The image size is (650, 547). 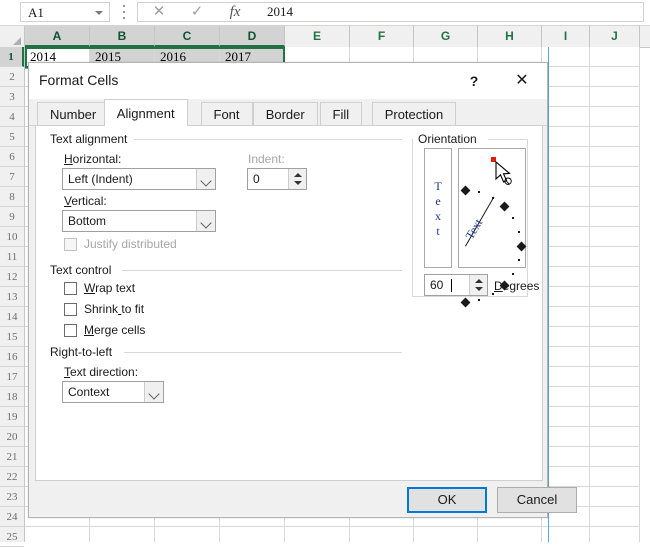 I want to click on text-direction-select: Context, so click(x=113, y=392).